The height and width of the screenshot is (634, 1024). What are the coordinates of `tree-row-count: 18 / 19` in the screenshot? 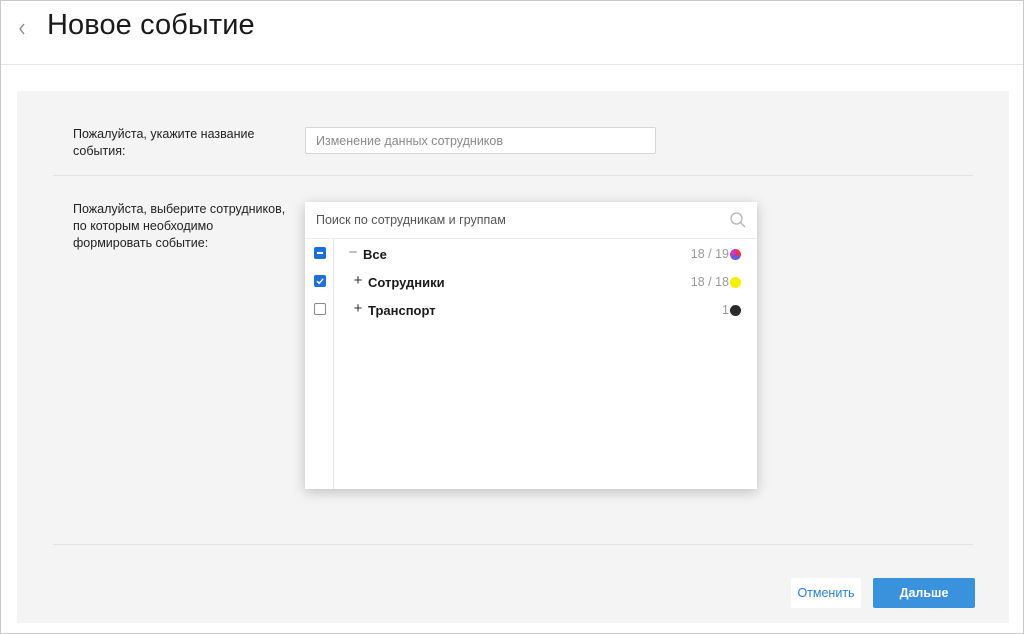 It's located at (709, 254).